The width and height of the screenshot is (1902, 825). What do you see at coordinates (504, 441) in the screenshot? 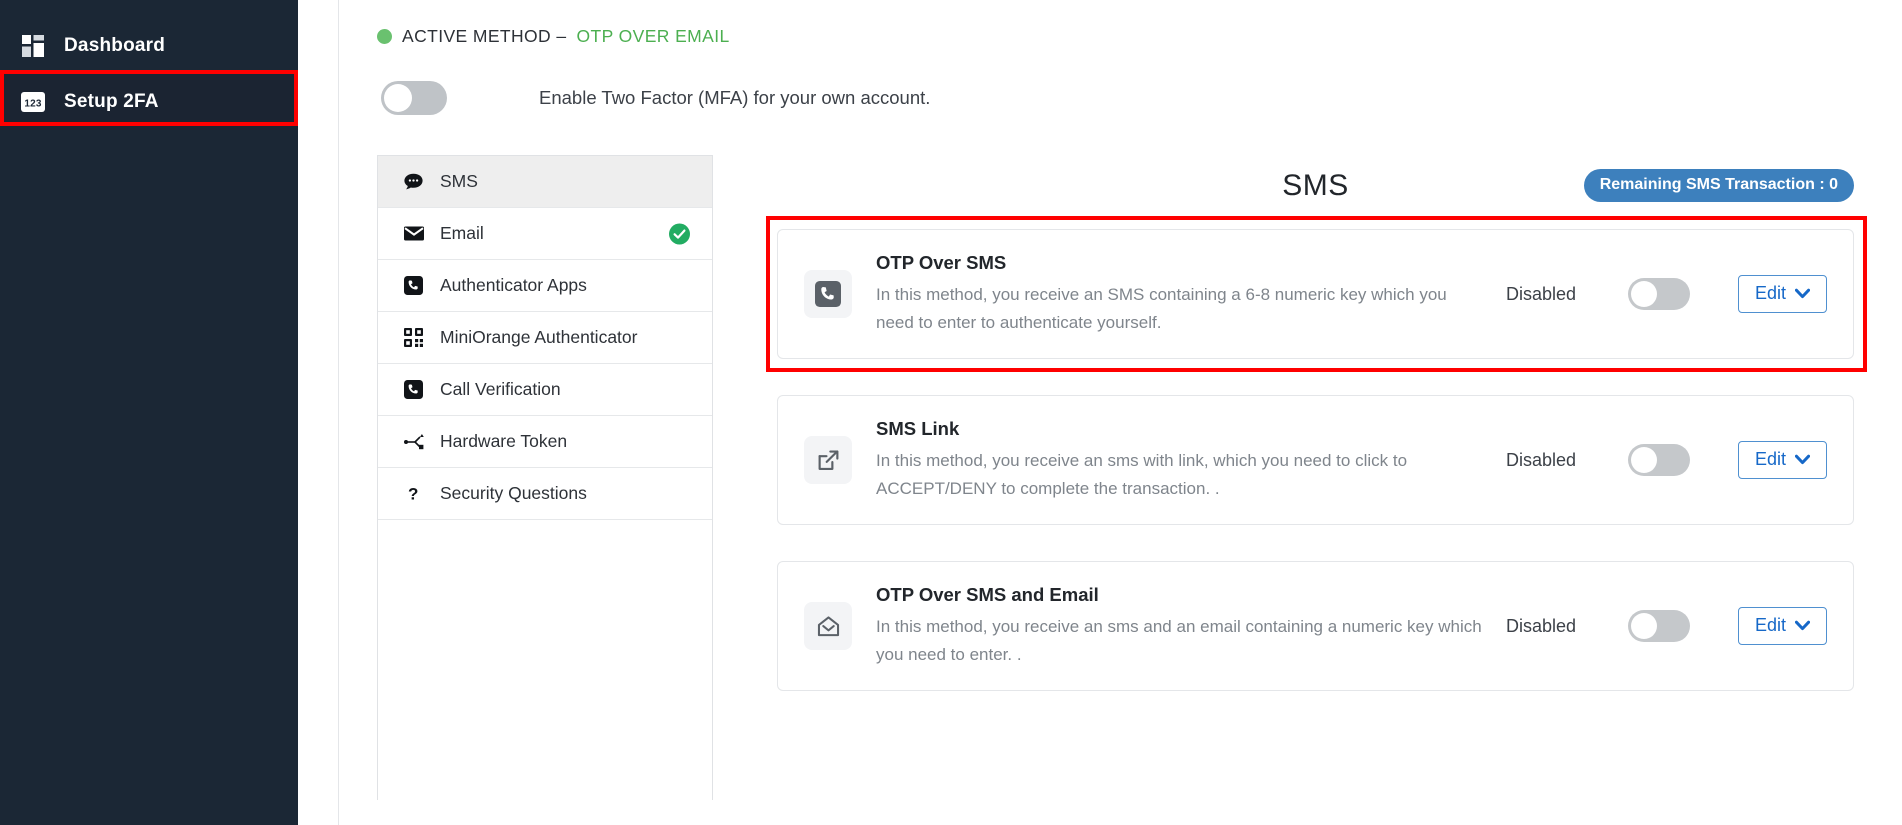
I see `tab-label: Hardware Token` at bounding box center [504, 441].